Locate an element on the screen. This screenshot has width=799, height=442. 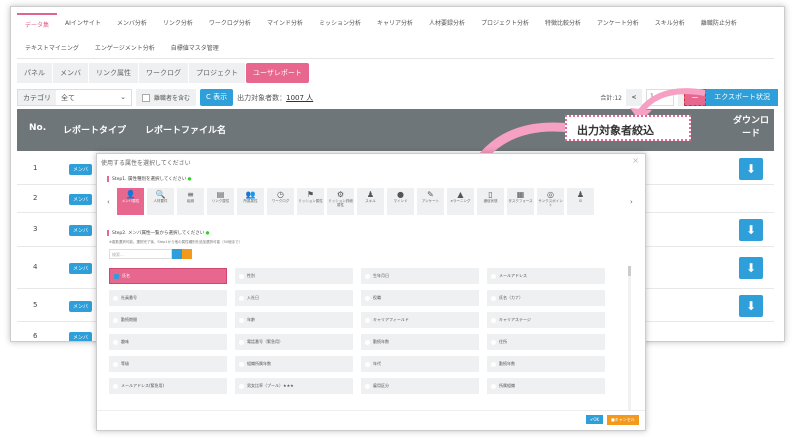
attribute-option: 男女比率（プール）★★★ is located at coordinates (294, 386).